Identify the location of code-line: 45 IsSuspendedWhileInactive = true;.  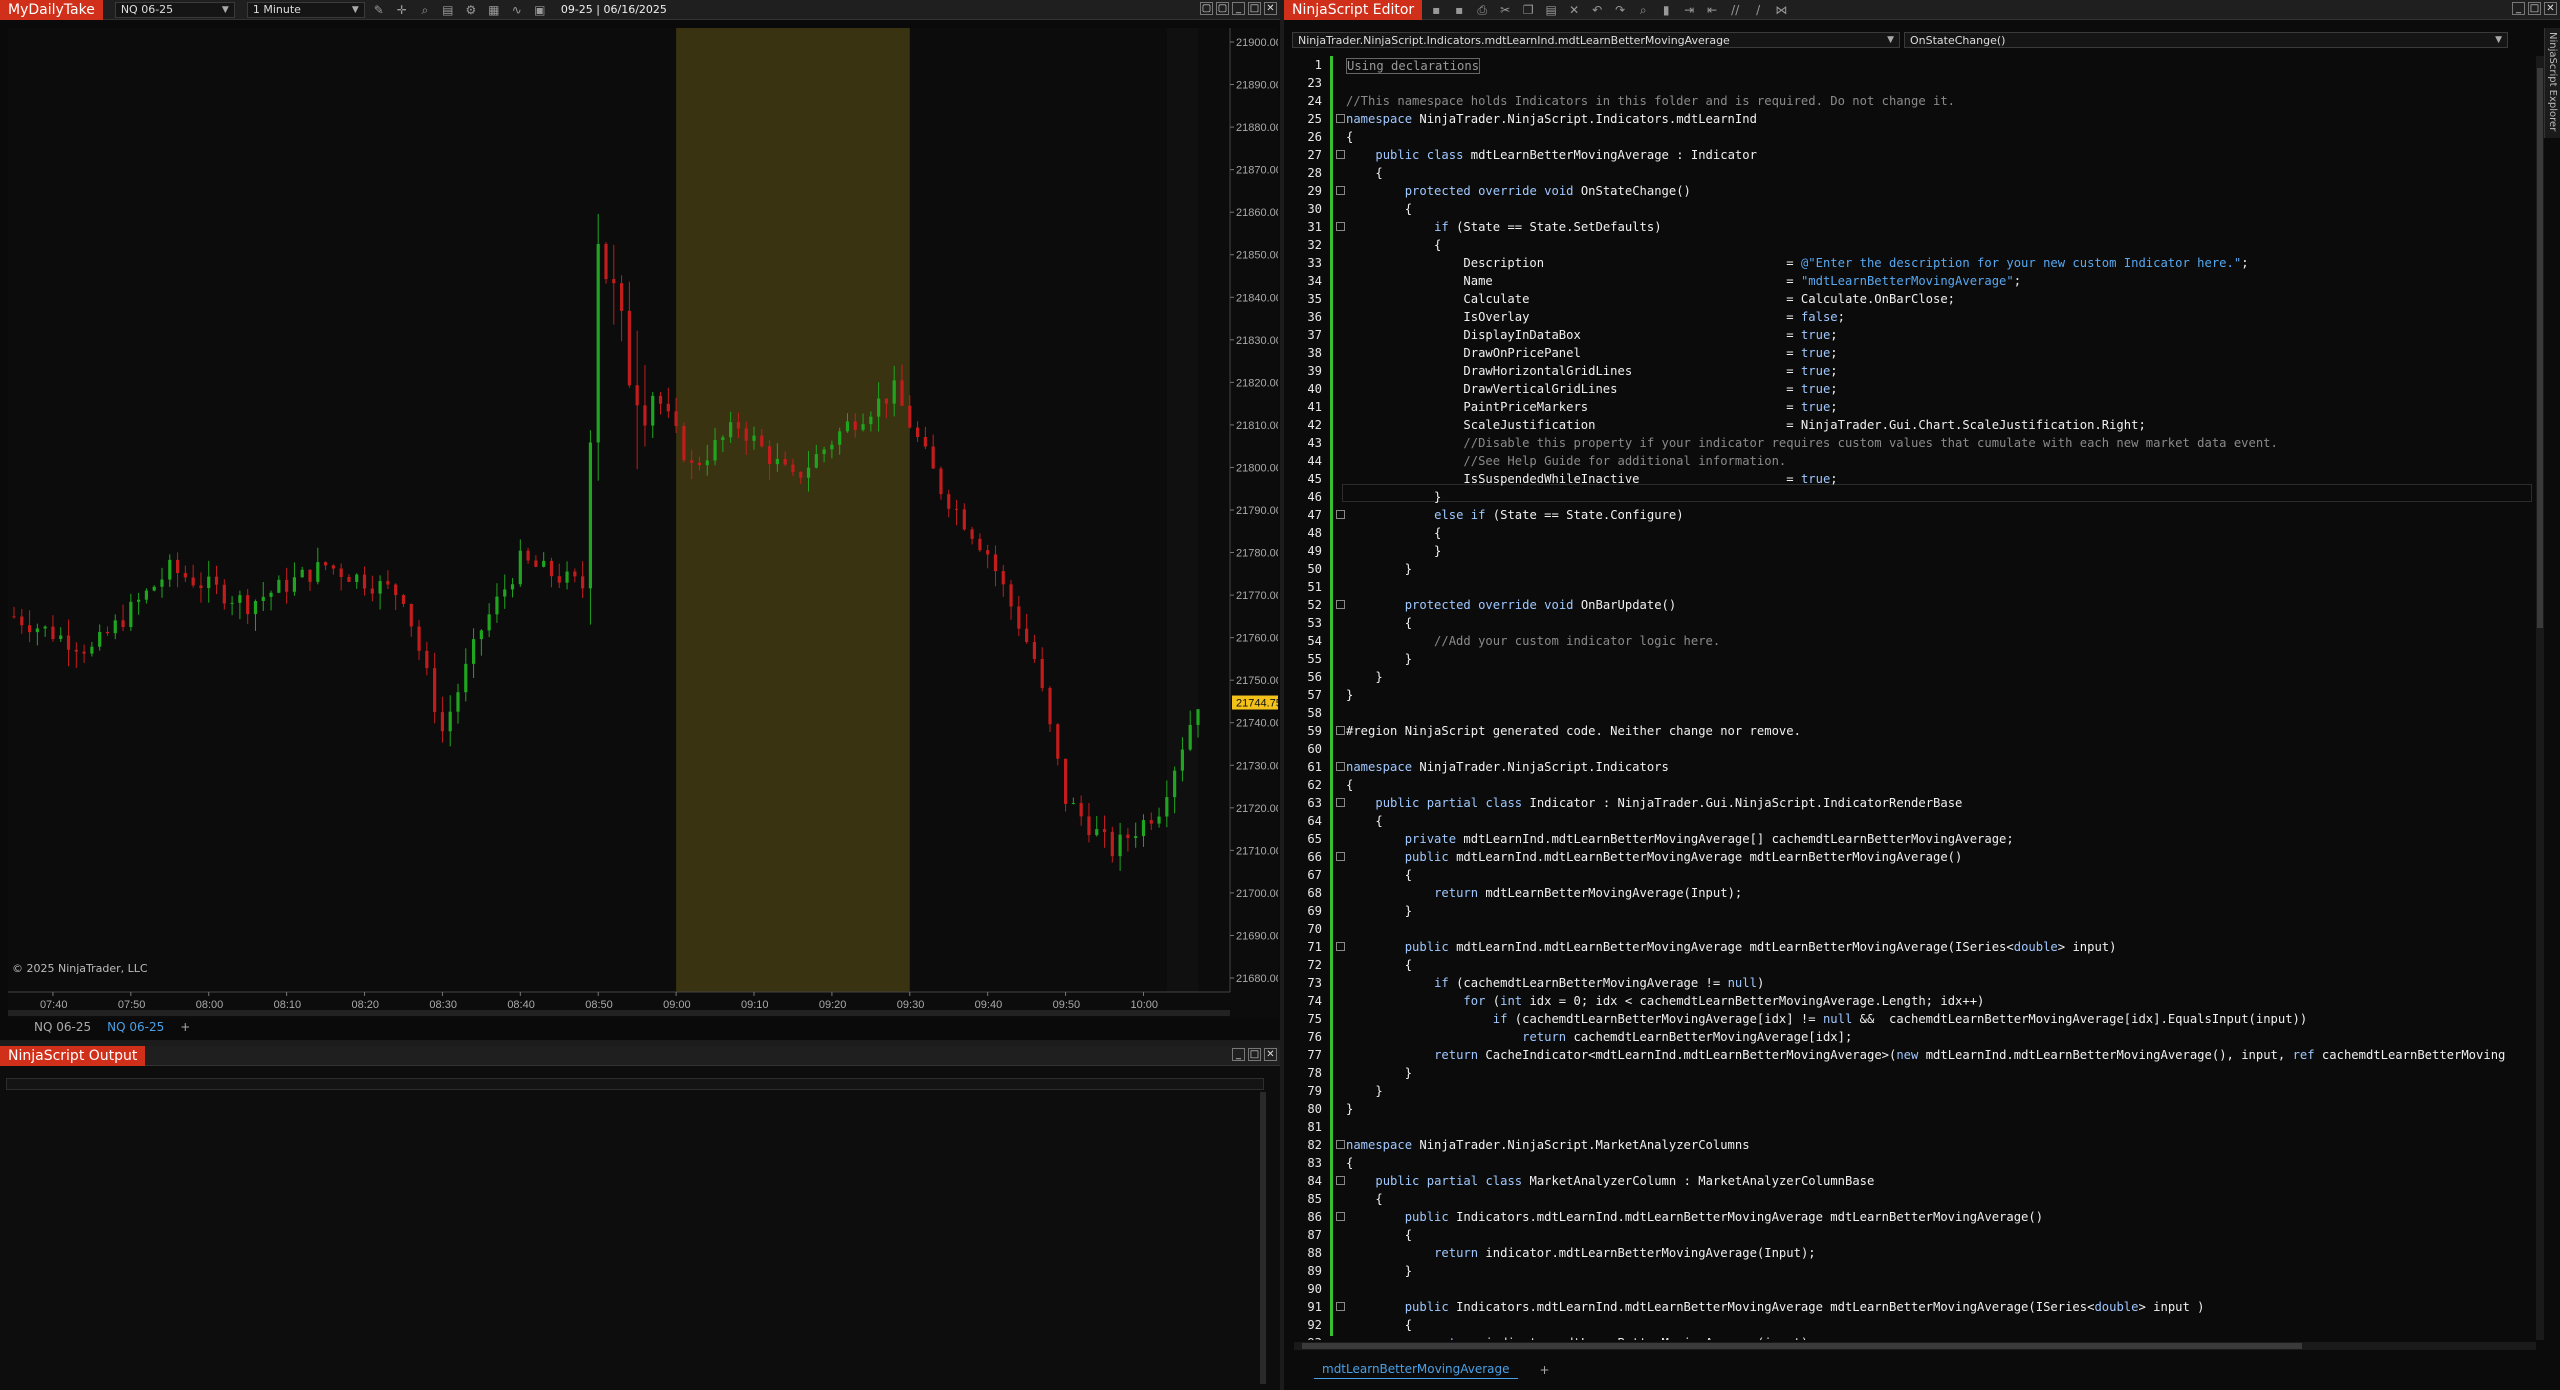
(1895, 479).